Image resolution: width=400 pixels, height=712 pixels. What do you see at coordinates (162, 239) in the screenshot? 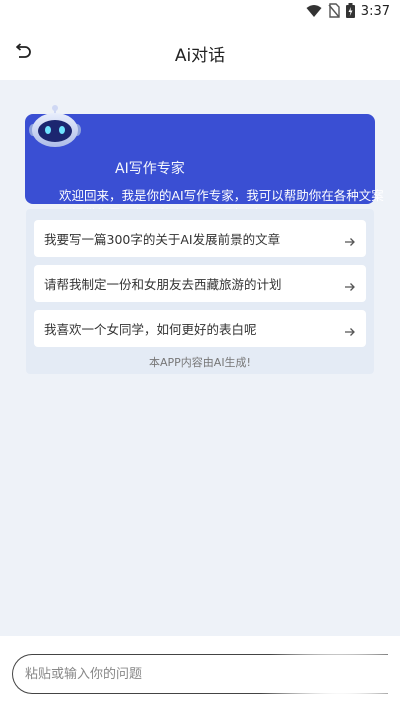
I see `prompt-label: 我要写一篇300字的关于AI发展前景的文章` at bounding box center [162, 239].